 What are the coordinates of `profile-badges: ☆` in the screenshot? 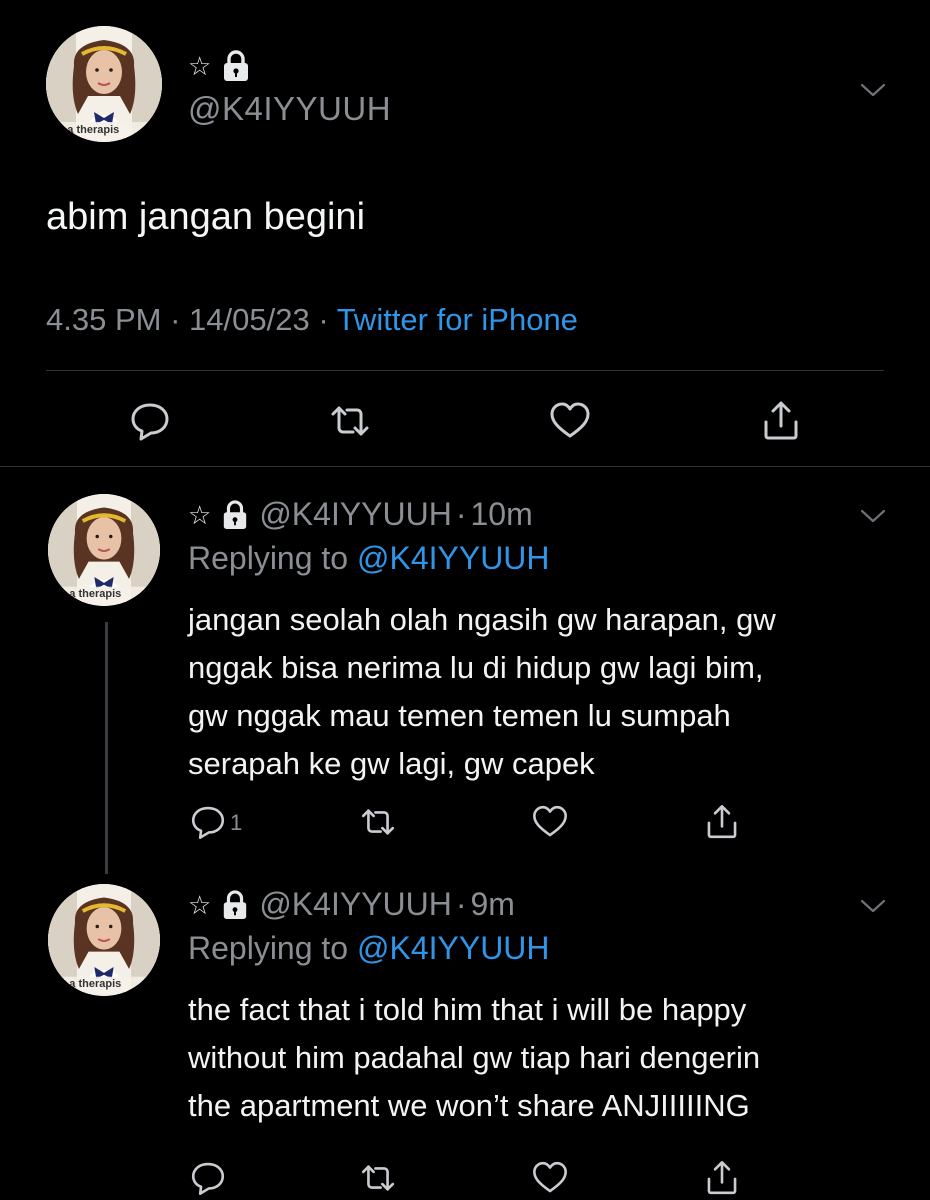 It's located at (219, 66).